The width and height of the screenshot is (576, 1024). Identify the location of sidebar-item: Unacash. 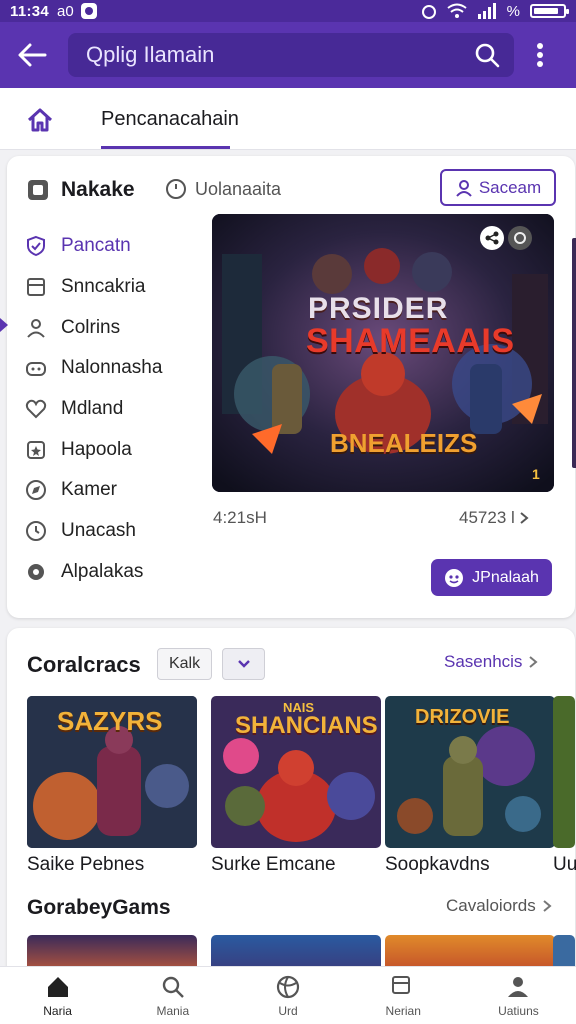
(93, 531).